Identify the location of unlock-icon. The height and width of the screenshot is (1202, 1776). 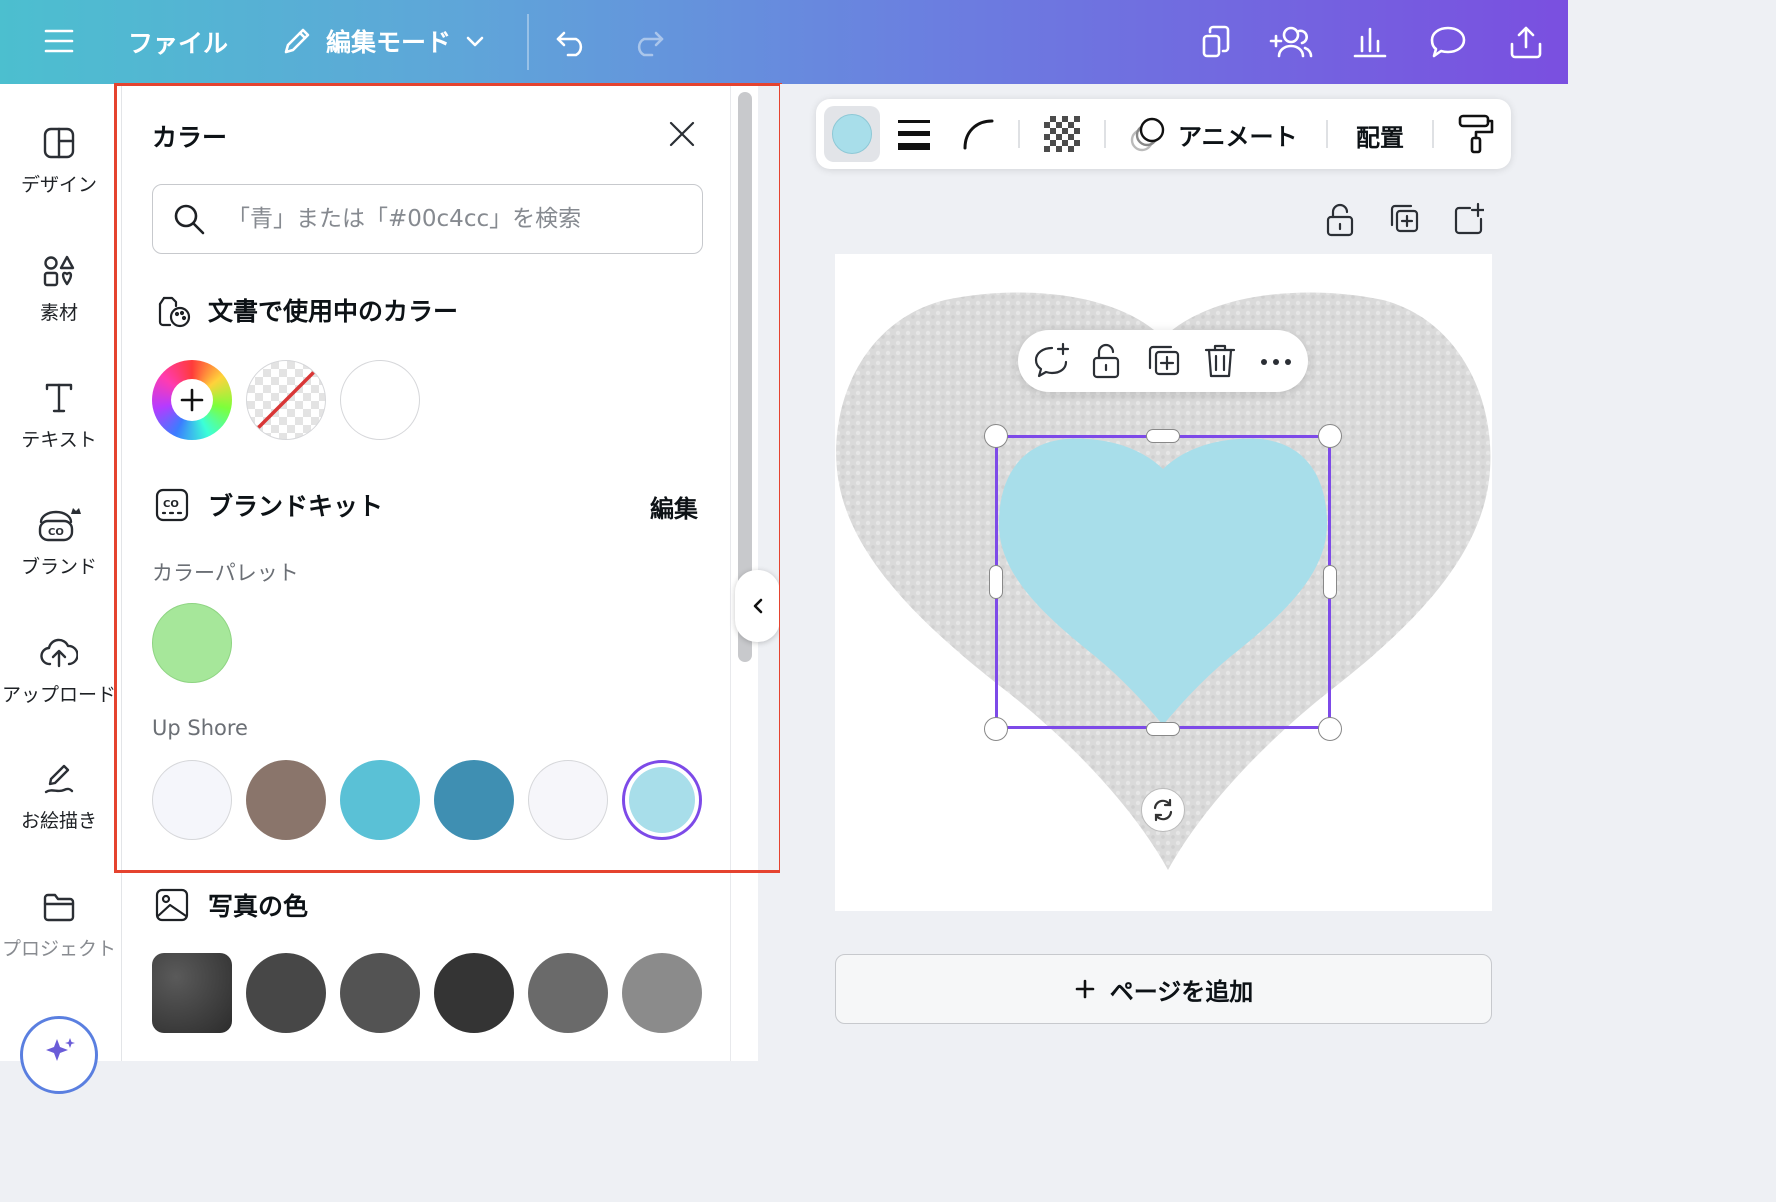
(1340, 220).